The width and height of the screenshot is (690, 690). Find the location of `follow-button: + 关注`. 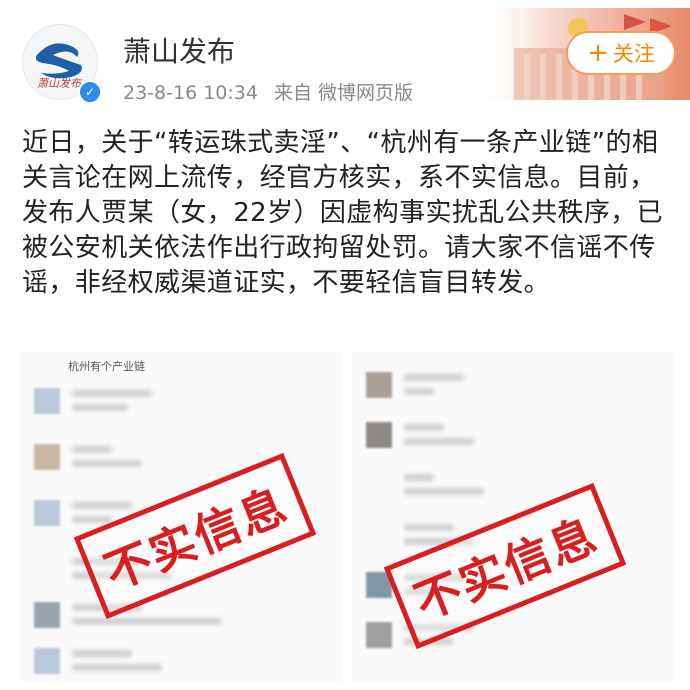

follow-button: + 关注 is located at coordinates (621, 53).